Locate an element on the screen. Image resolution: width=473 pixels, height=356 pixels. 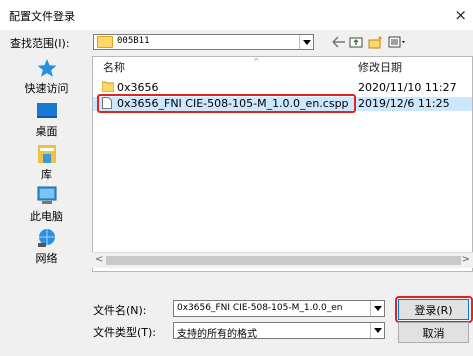
close-icon: × is located at coordinates (460, 15).